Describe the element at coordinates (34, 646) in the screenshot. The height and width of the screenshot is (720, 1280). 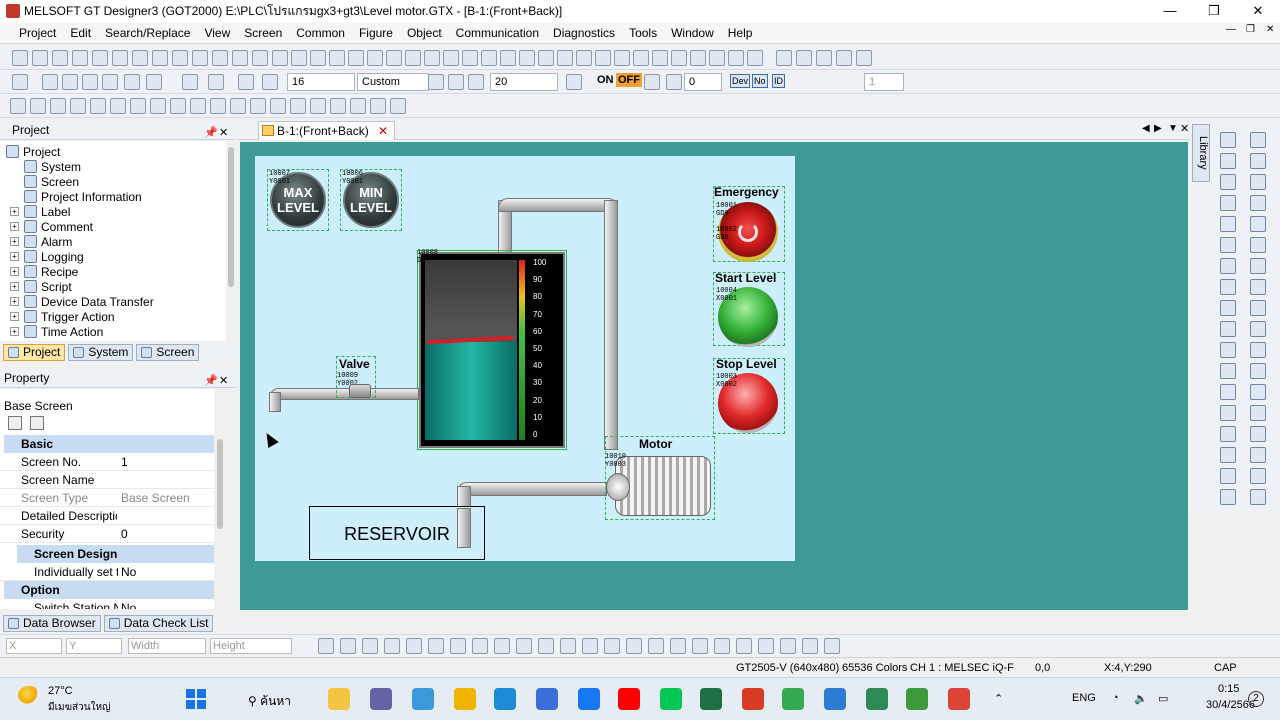
I see `x-input: X` at that location.